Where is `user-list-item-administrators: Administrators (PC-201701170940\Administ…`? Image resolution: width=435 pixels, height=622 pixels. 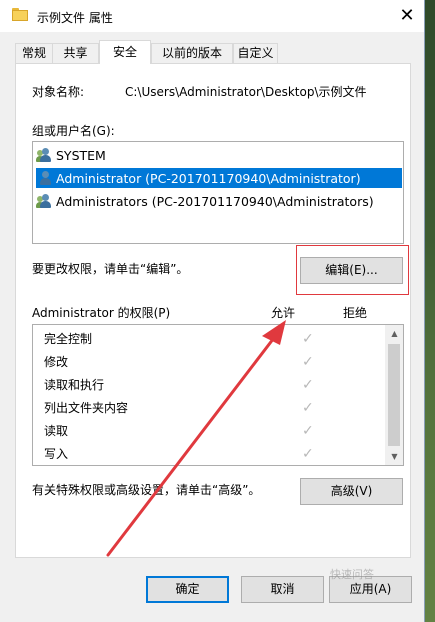 user-list-item-administrators: Administrators (PC-201701170940\Administ… is located at coordinates (219, 201).